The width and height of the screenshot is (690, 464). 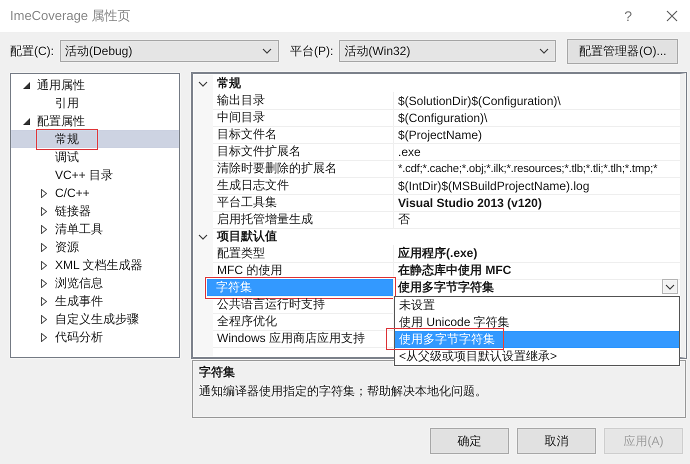 What do you see at coordinates (537, 356) in the screenshot?
I see `dropdown-option: <从父级或项目默认设置继承>` at bounding box center [537, 356].